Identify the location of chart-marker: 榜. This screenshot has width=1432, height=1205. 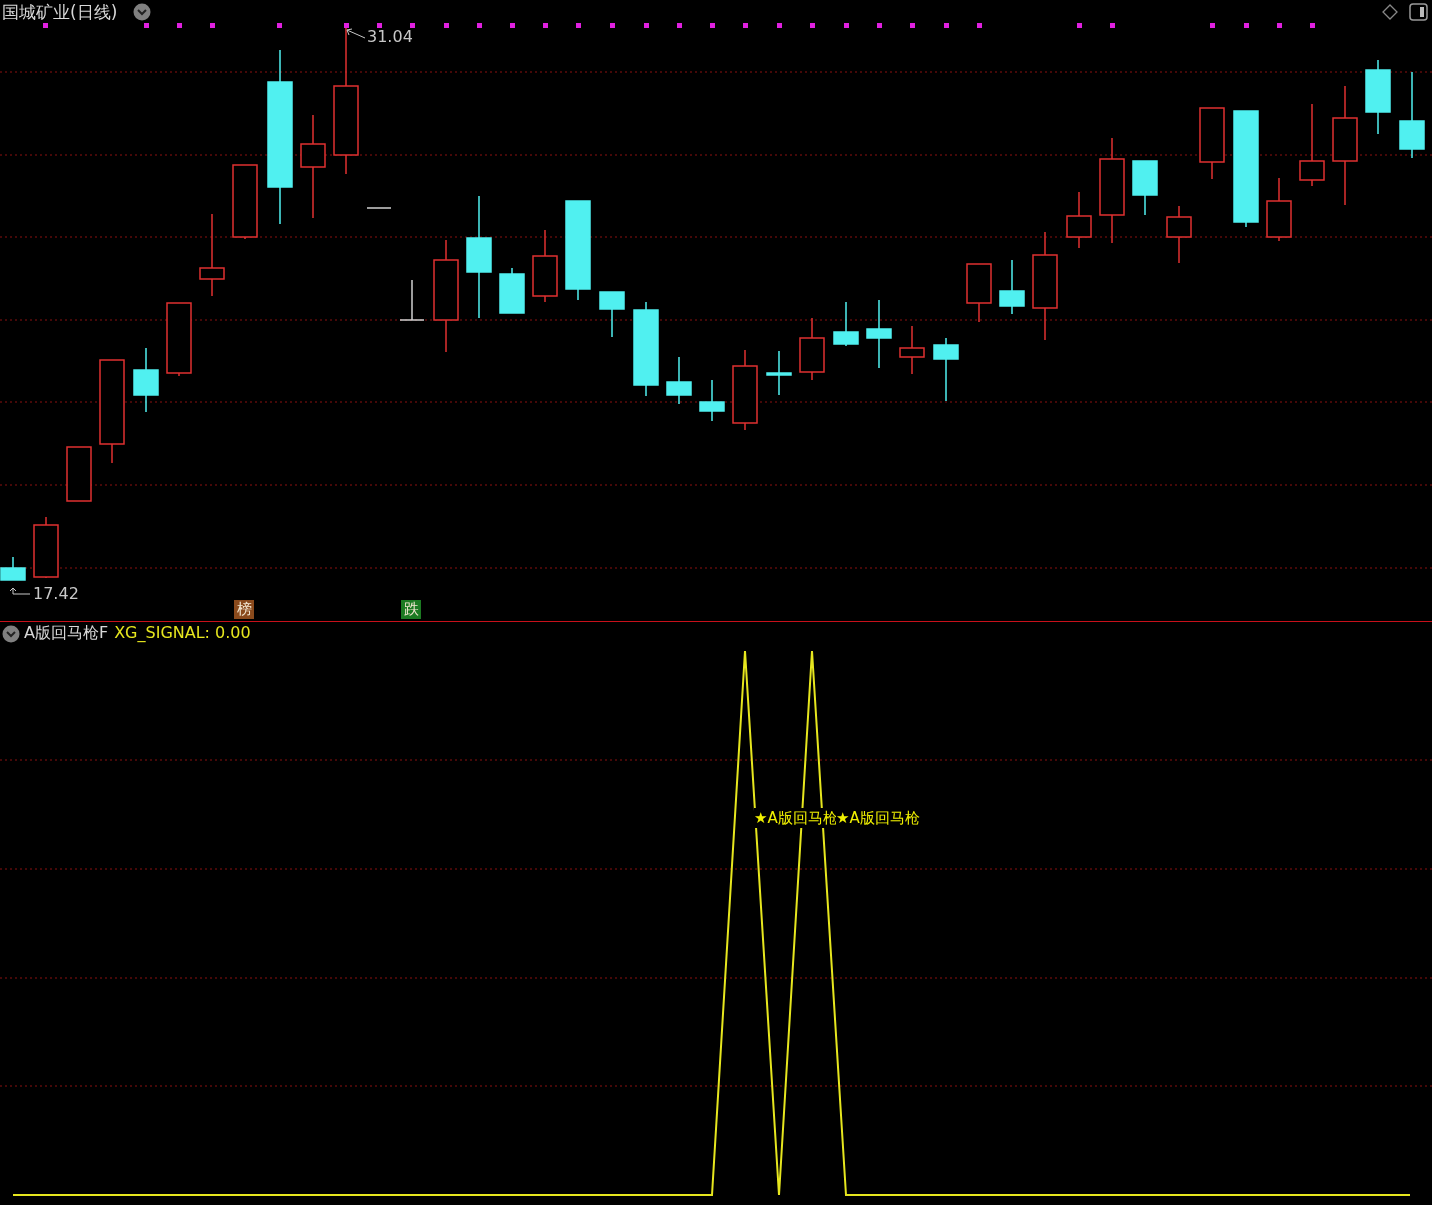
(244, 609).